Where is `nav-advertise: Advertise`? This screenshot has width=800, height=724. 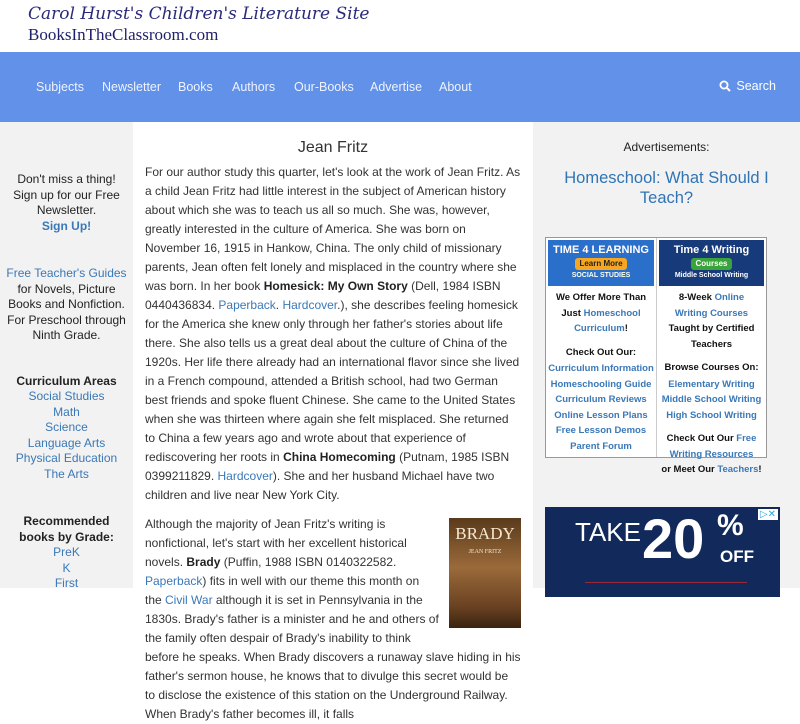
nav-advertise: Advertise is located at coordinates (396, 87).